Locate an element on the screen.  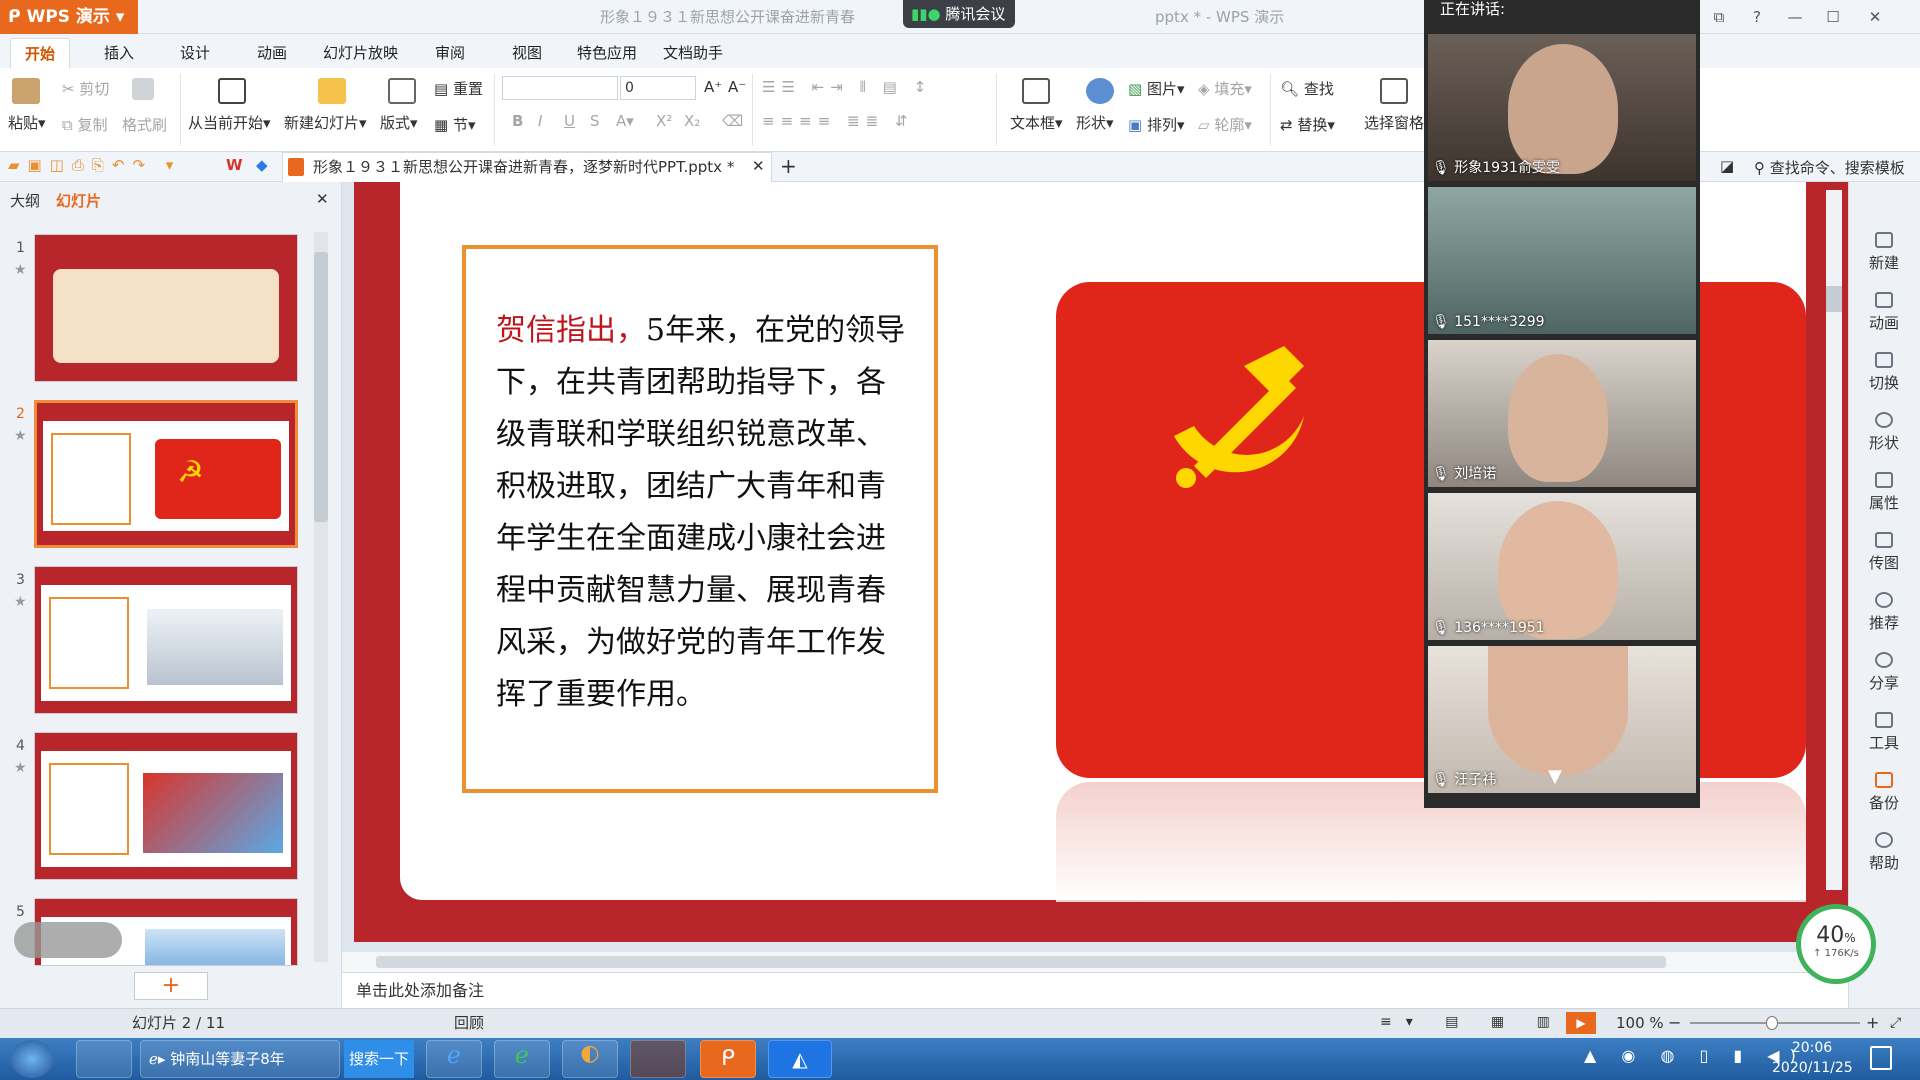
tab-home: 开始 is located at coordinates (40, 53).